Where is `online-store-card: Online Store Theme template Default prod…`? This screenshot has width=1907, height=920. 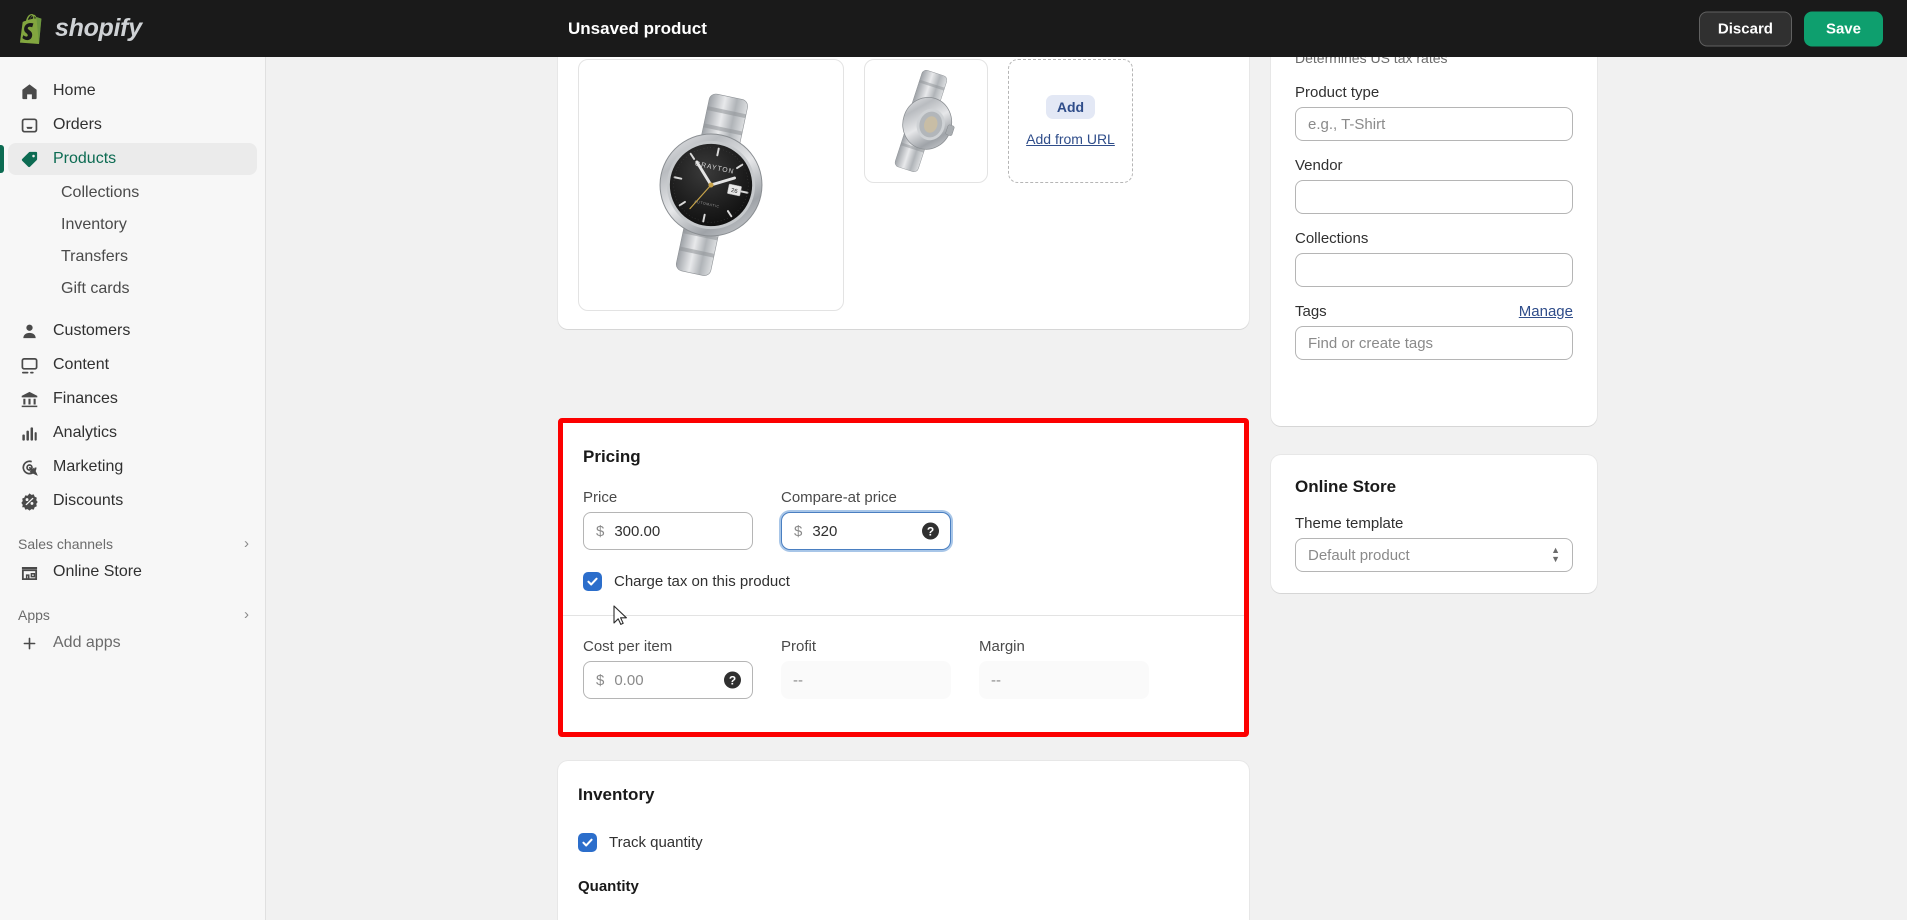 online-store-card: Online Store Theme template Default prod… is located at coordinates (1434, 524).